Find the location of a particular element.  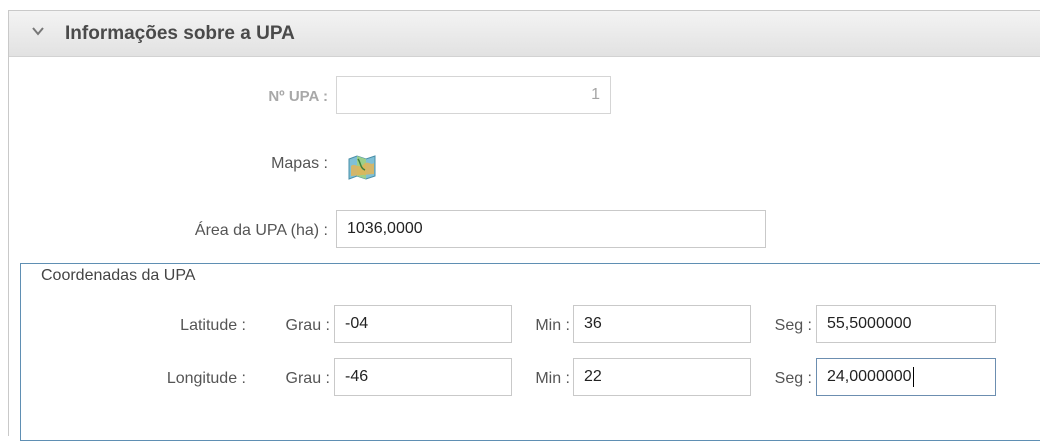

latitude-label: Latitude : is located at coordinates (213, 325).